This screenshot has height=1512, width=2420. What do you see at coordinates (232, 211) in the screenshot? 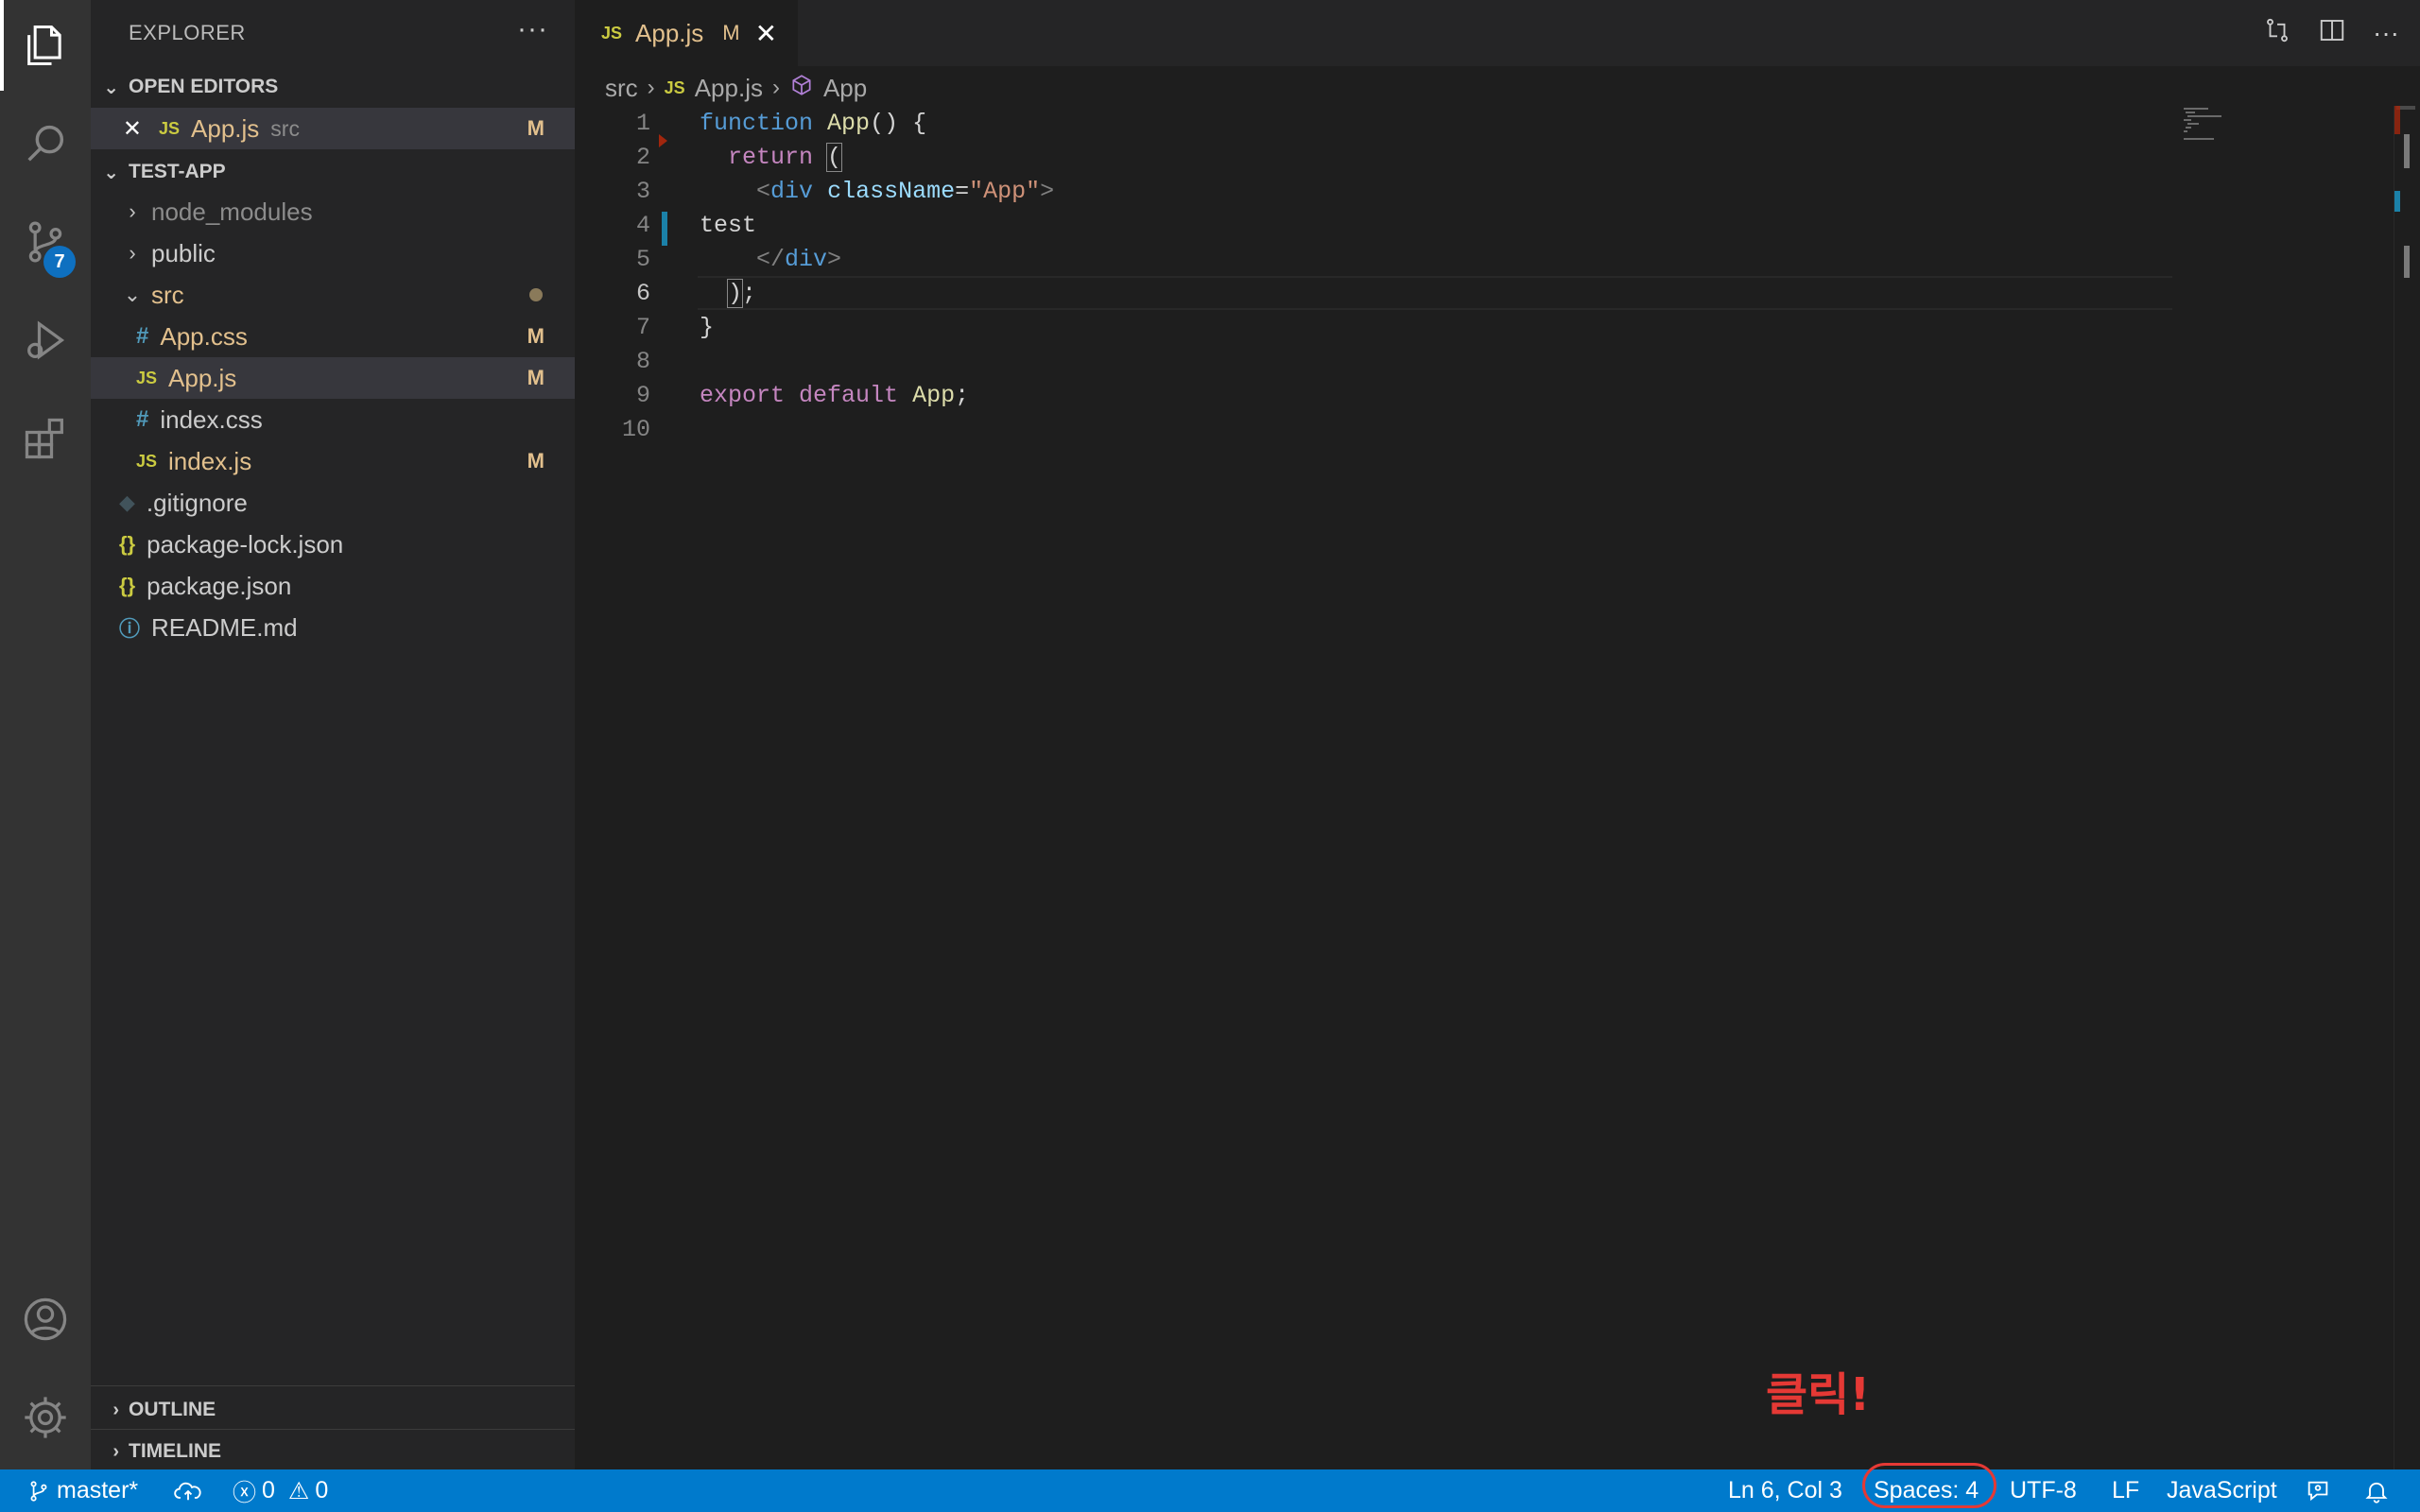
I see `tree-item-label: node_modules` at bounding box center [232, 211].